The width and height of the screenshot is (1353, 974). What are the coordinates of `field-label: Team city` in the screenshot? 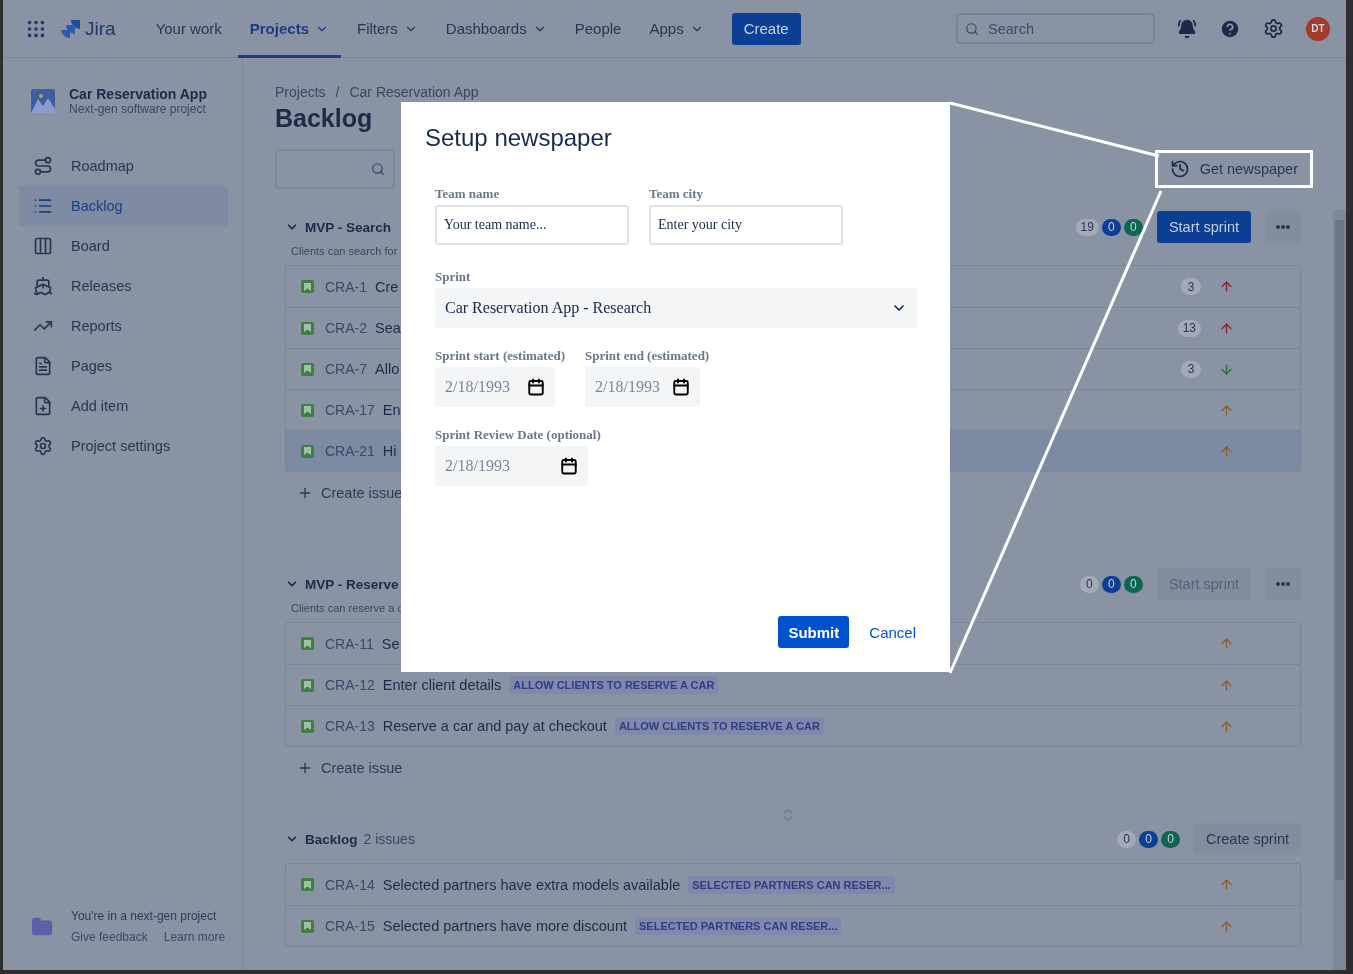 It's located at (677, 194).